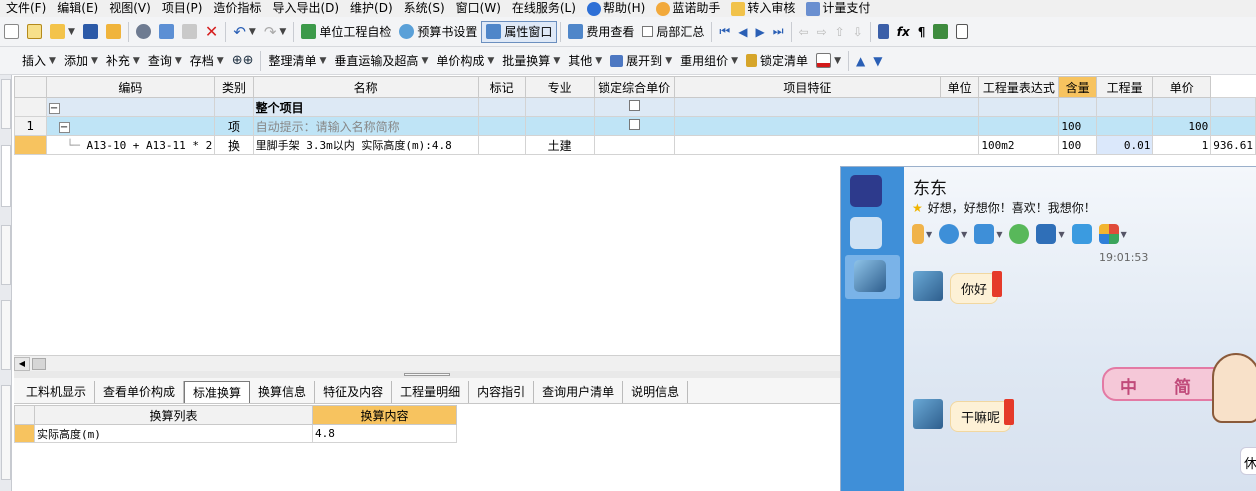 Image resolution: width=1256 pixels, height=491 pixels. Describe the element at coordinates (424, 8) in the screenshot. I see `menu-system: 系统(S)` at that location.